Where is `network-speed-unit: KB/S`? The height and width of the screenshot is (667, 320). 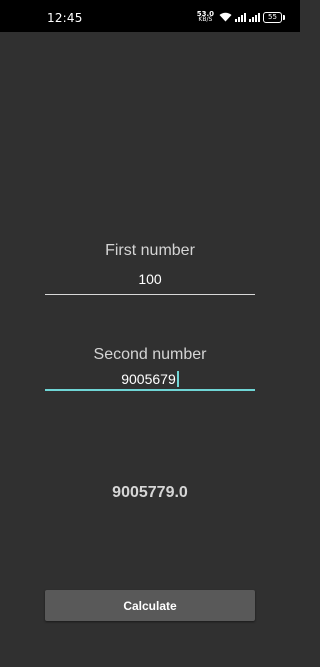
network-speed-unit: KB/S is located at coordinates (205, 19).